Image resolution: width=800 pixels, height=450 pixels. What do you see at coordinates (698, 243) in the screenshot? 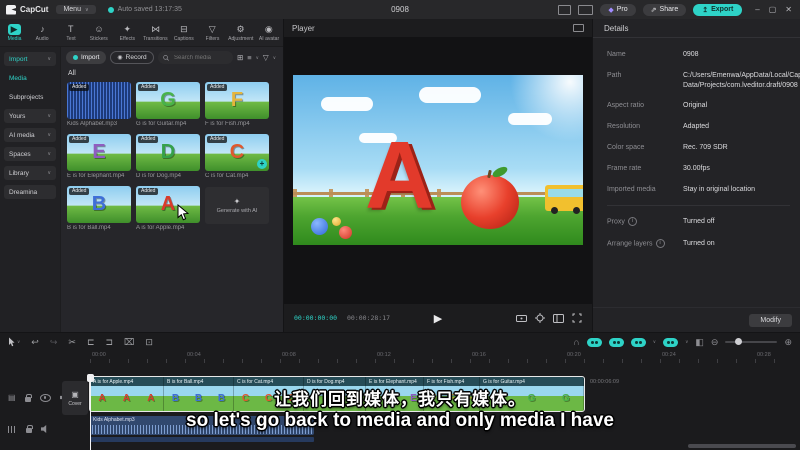
I see `details-toggle-row: Arrange layers i Turned on` at bounding box center [698, 243].